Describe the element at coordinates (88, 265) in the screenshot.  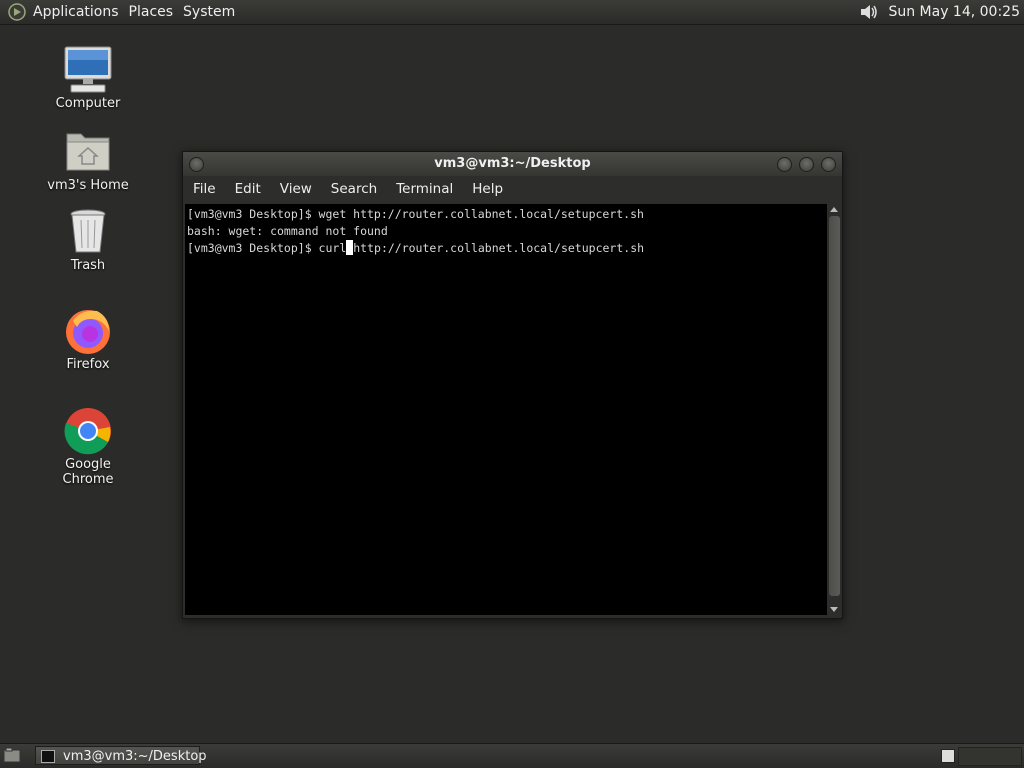
I see `desktop-icon-label: Trash` at that location.